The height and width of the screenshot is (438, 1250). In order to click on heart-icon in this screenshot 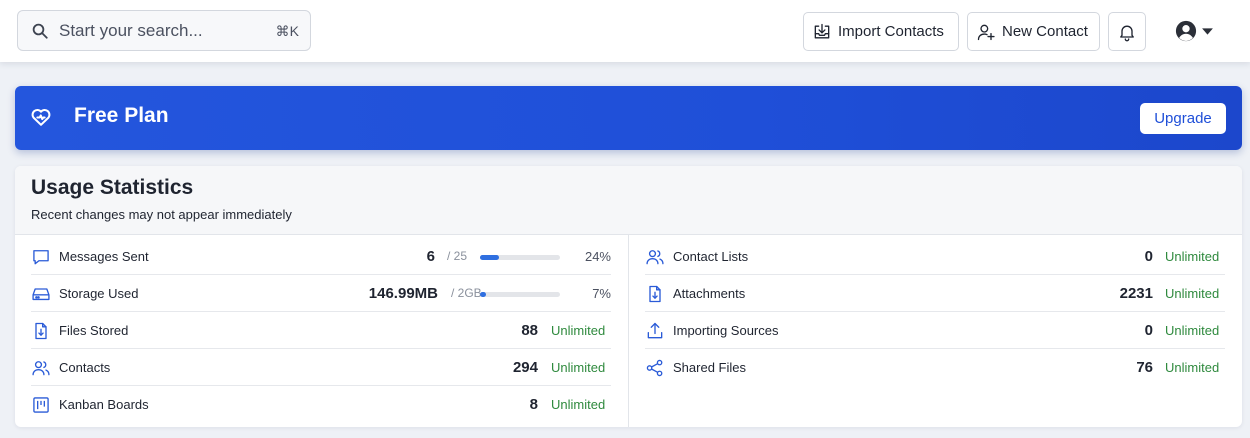, I will do `click(41, 117)`.